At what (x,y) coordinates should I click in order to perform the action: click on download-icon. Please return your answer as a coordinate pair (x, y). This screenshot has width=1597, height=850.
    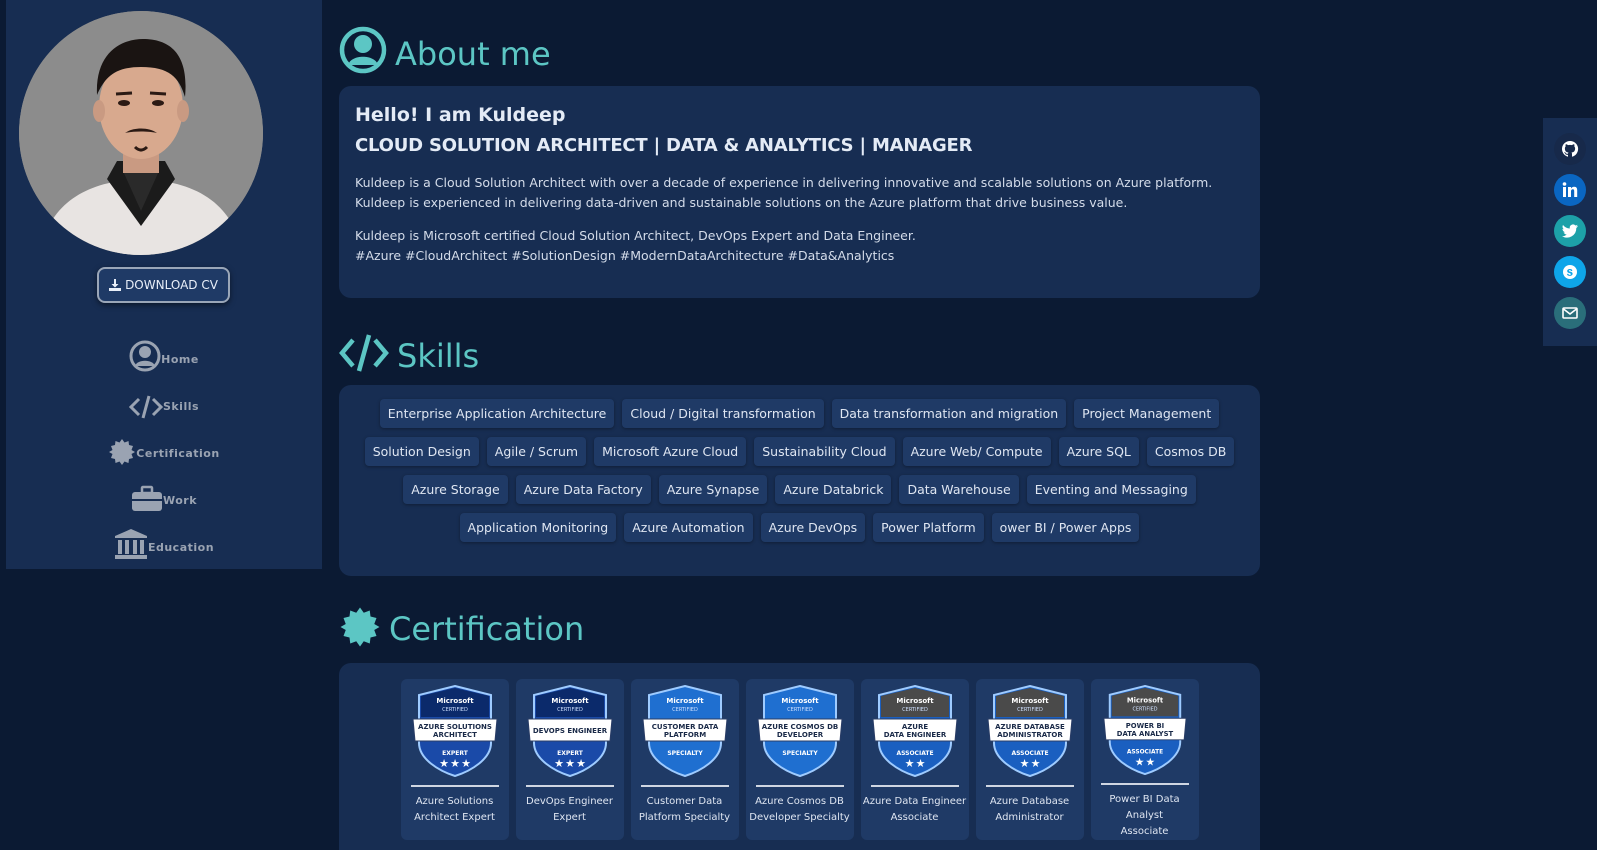
    Looking at the image, I should click on (115, 285).